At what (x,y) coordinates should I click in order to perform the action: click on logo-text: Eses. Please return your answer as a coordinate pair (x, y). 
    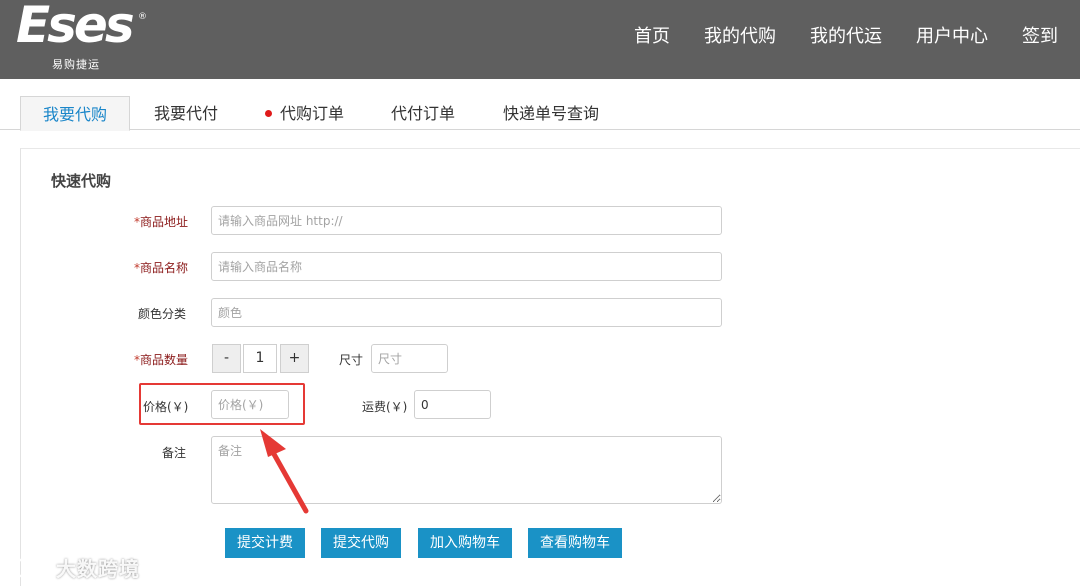
    Looking at the image, I should click on (75, 27).